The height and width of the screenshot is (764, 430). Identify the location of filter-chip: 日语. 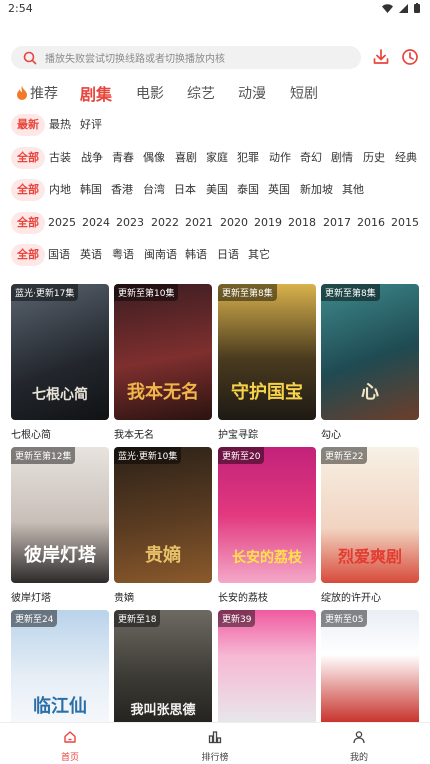
(228, 255).